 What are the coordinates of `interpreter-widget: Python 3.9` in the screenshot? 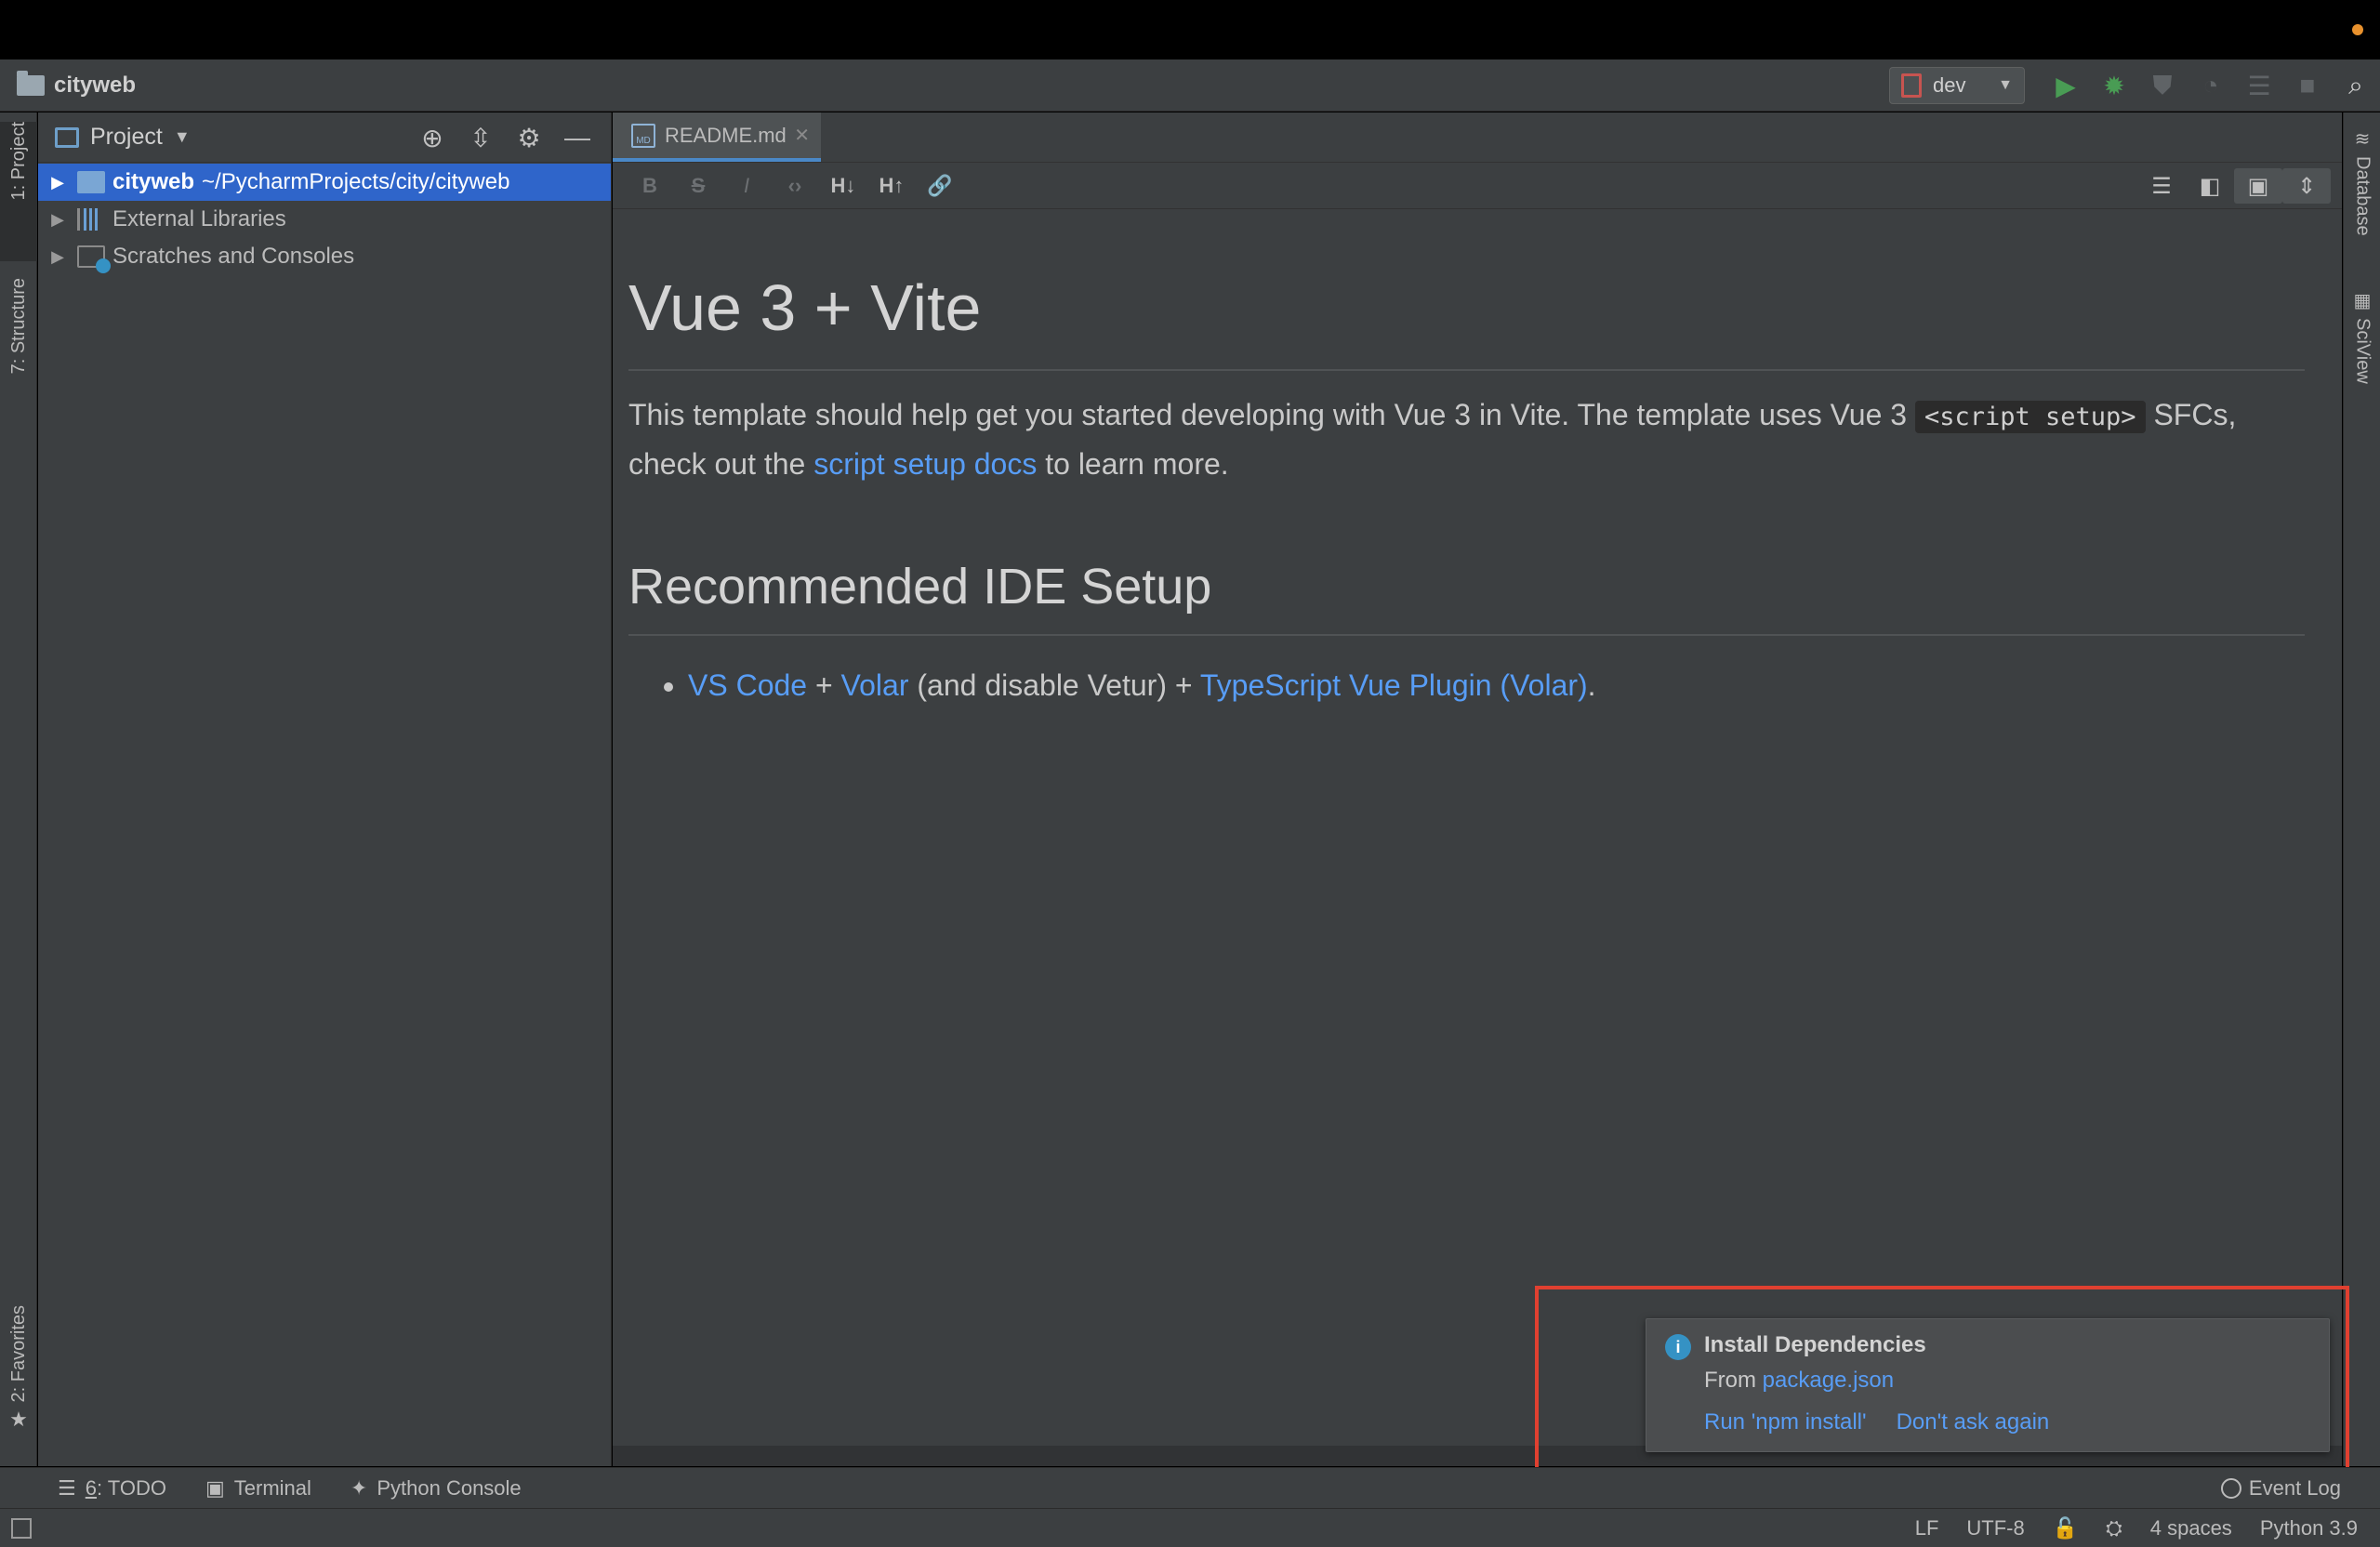 It's located at (2309, 1528).